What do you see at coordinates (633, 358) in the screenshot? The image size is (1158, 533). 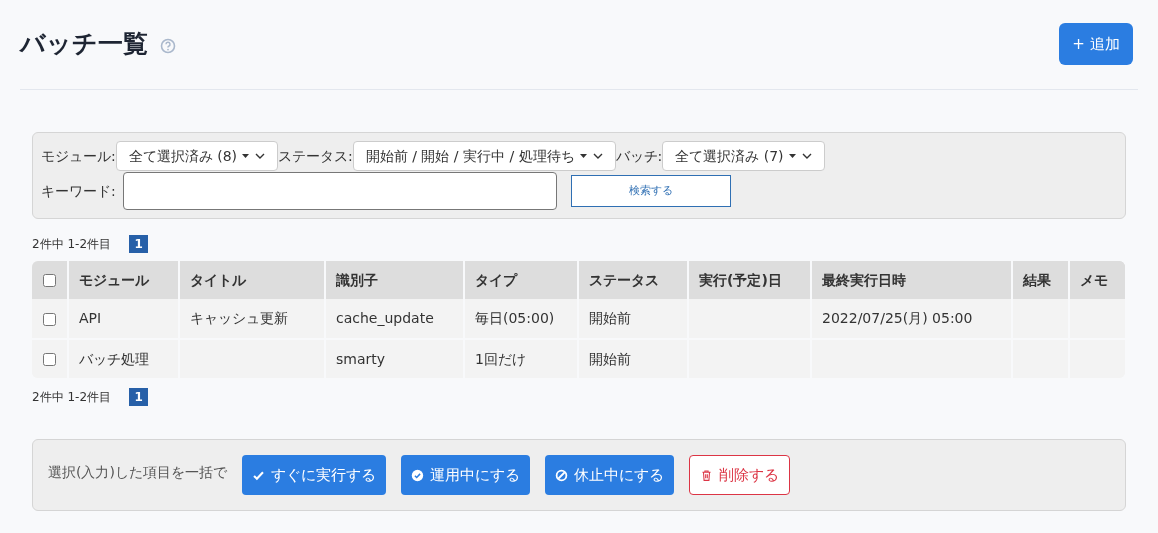 I see `table-cell: 開始前` at bounding box center [633, 358].